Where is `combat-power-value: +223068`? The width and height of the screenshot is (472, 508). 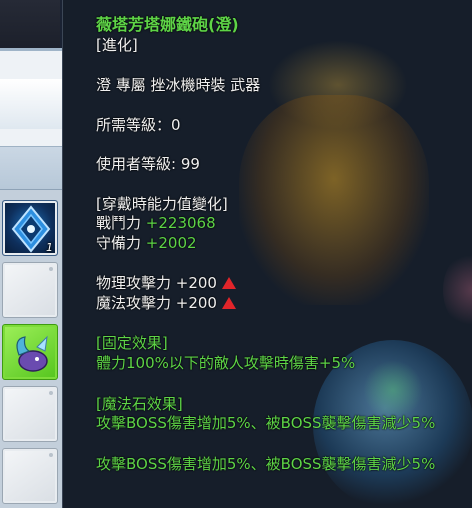
combat-power-value: +223068 is located at coordinates (180, 223).